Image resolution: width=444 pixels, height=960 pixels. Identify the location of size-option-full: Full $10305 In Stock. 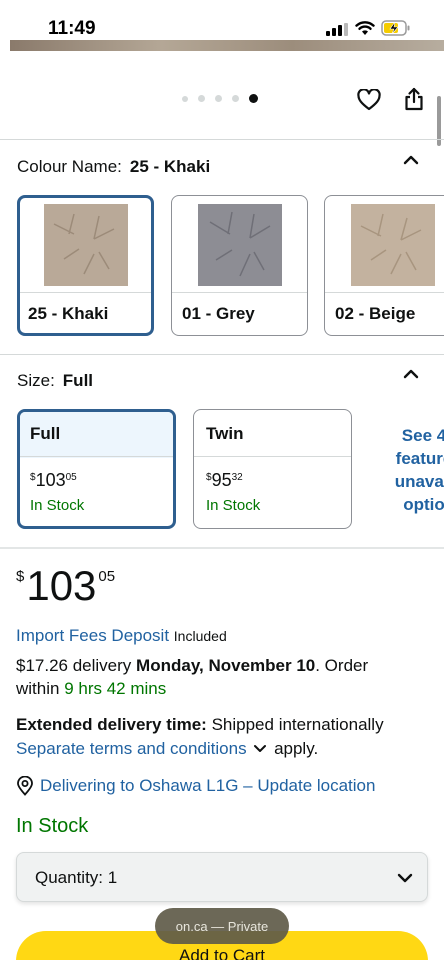
(96, 469).